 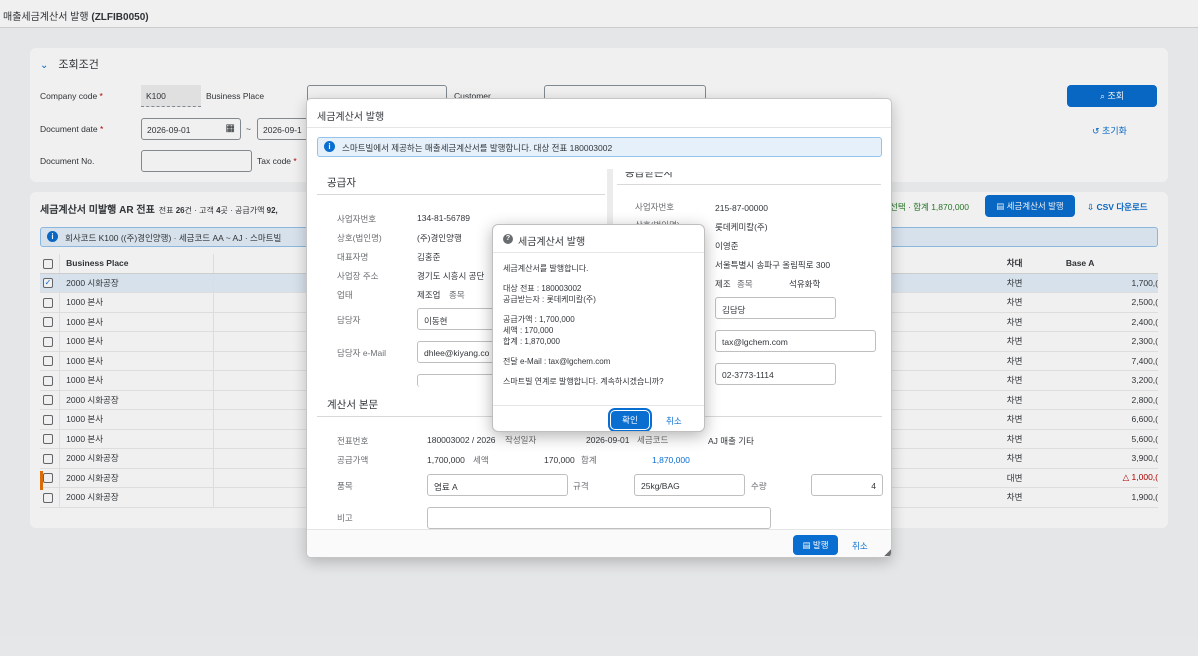 I want to click on spec-input: 25kg/BAG, so click(x=689, y=485).